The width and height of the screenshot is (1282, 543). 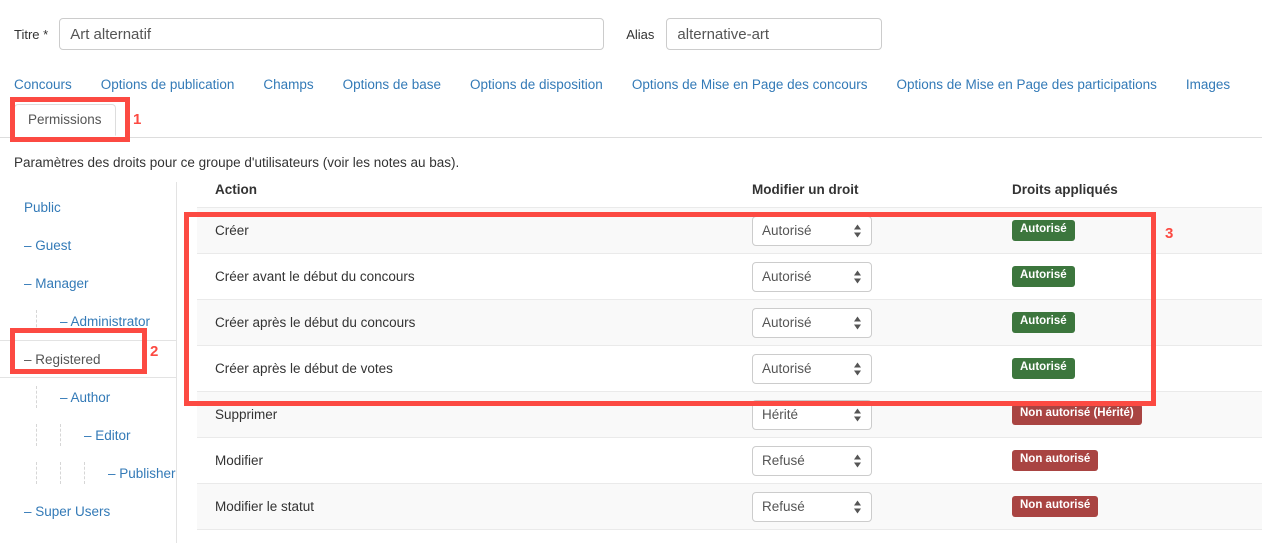 What do you see at coordinates (474, 460) in the screenshot?
I see `cell-action: Modifier` at bounding box center [474, 460].